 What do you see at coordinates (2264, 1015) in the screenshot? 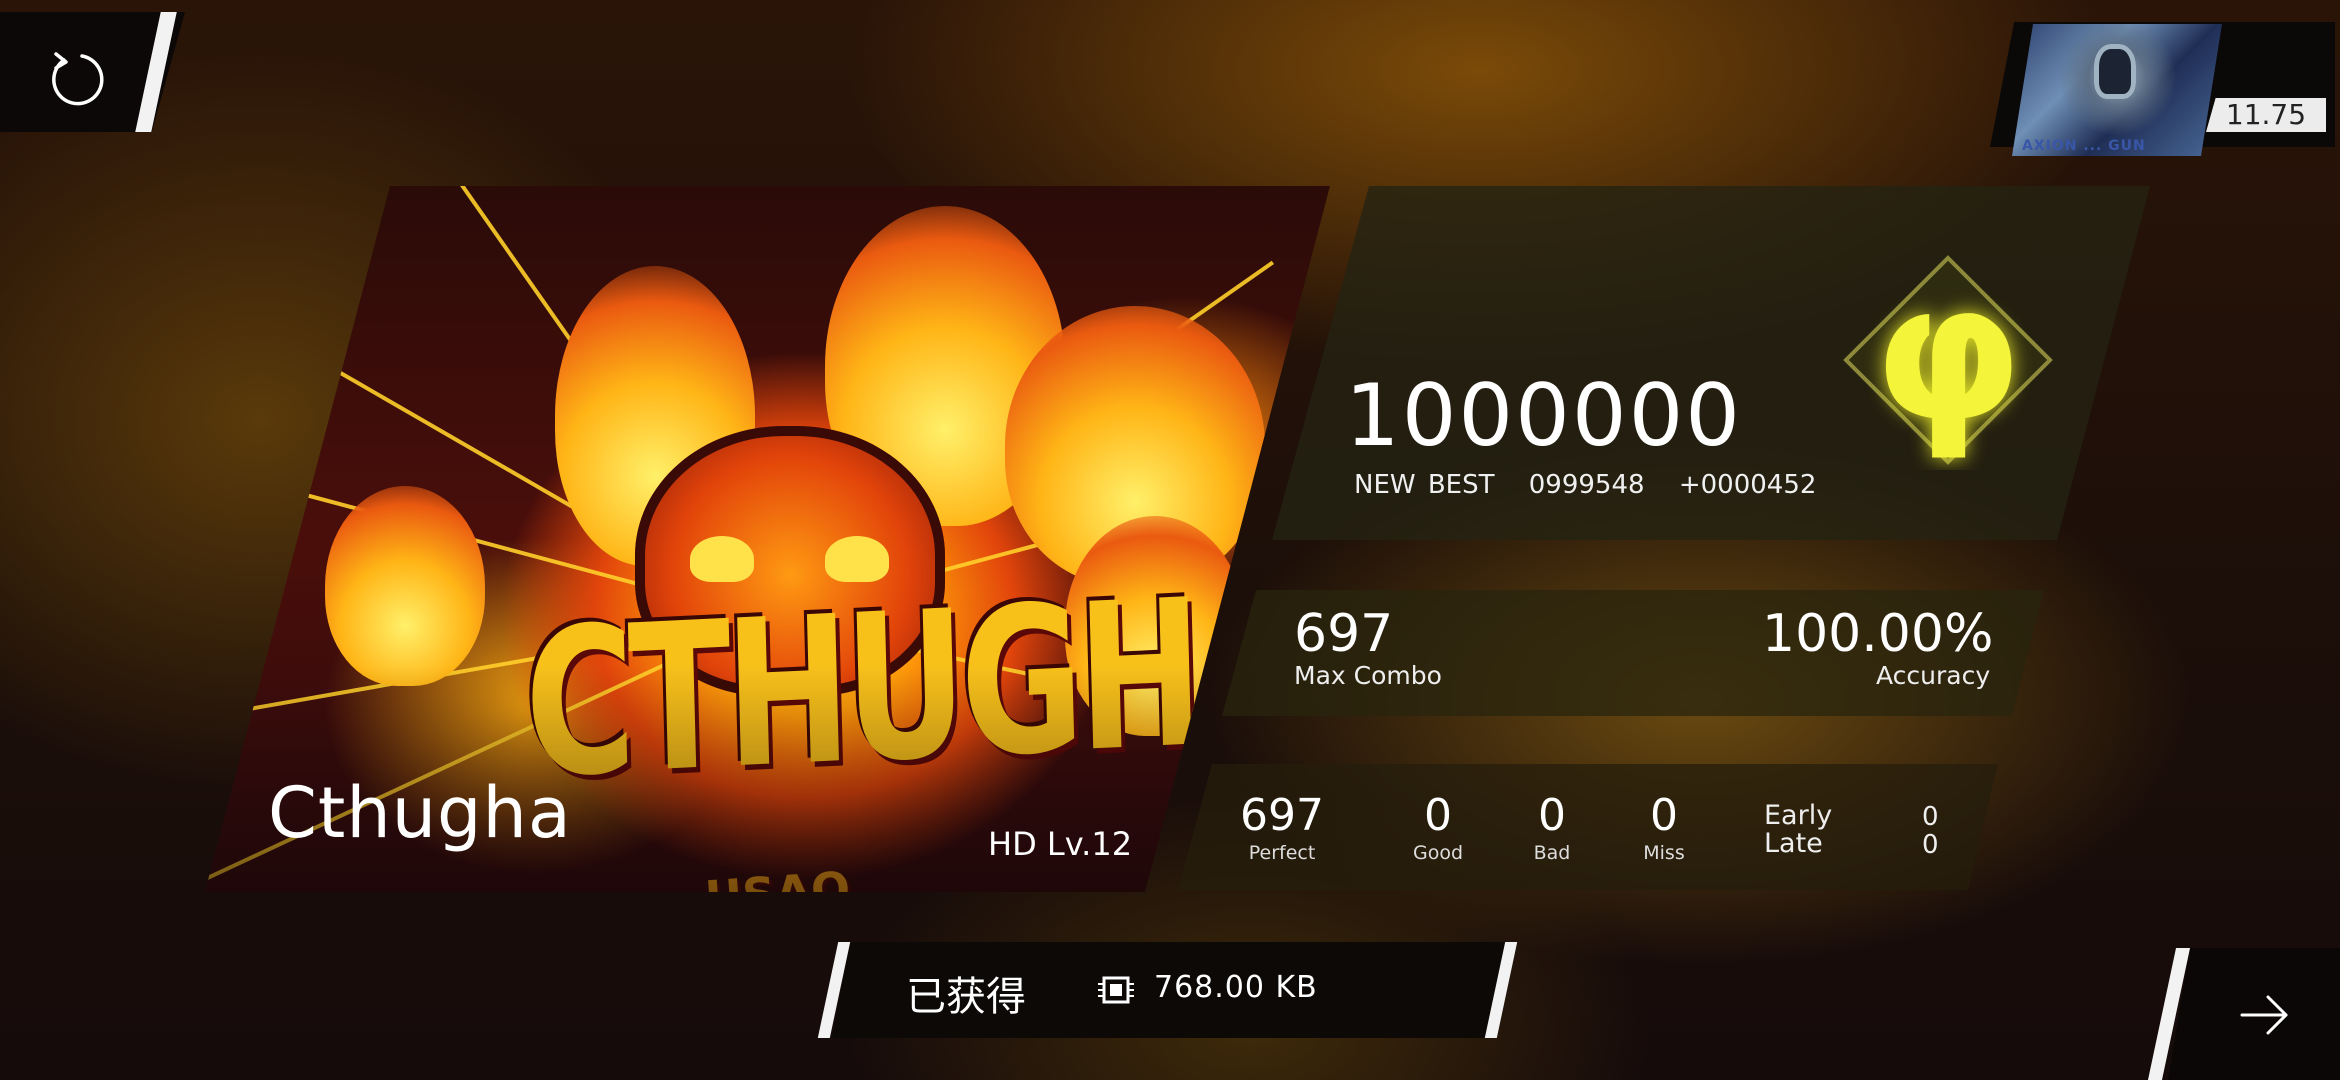
I see `arrow-right-icon` at bounding box center [2264, 1015].